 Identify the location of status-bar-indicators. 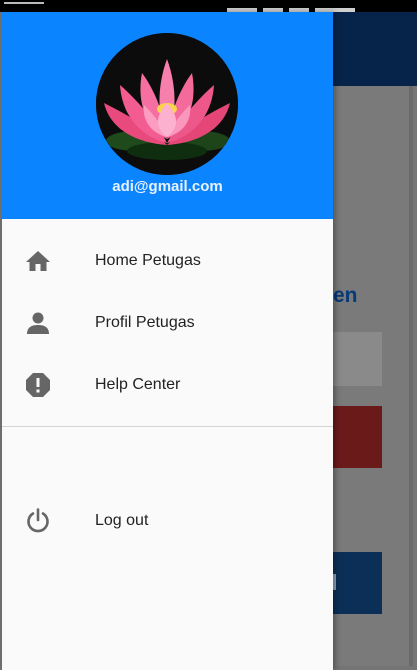
(316, 6).